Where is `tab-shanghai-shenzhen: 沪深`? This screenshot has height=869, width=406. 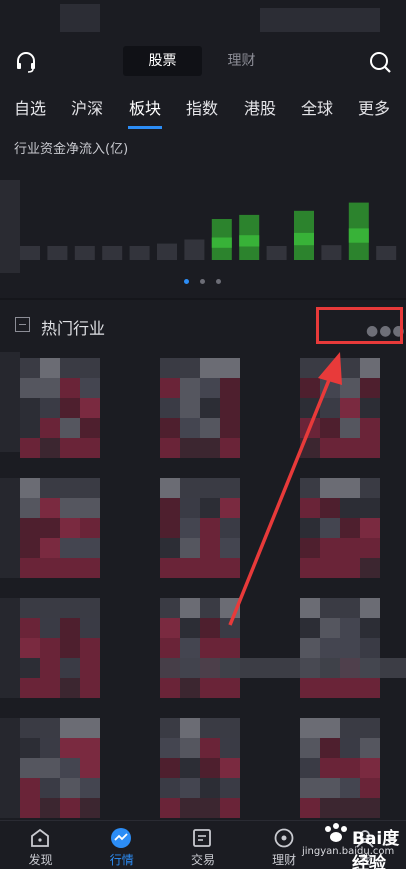 tab-shanghai-shenzhen: 沪深 is located at coordinates (87, 109).